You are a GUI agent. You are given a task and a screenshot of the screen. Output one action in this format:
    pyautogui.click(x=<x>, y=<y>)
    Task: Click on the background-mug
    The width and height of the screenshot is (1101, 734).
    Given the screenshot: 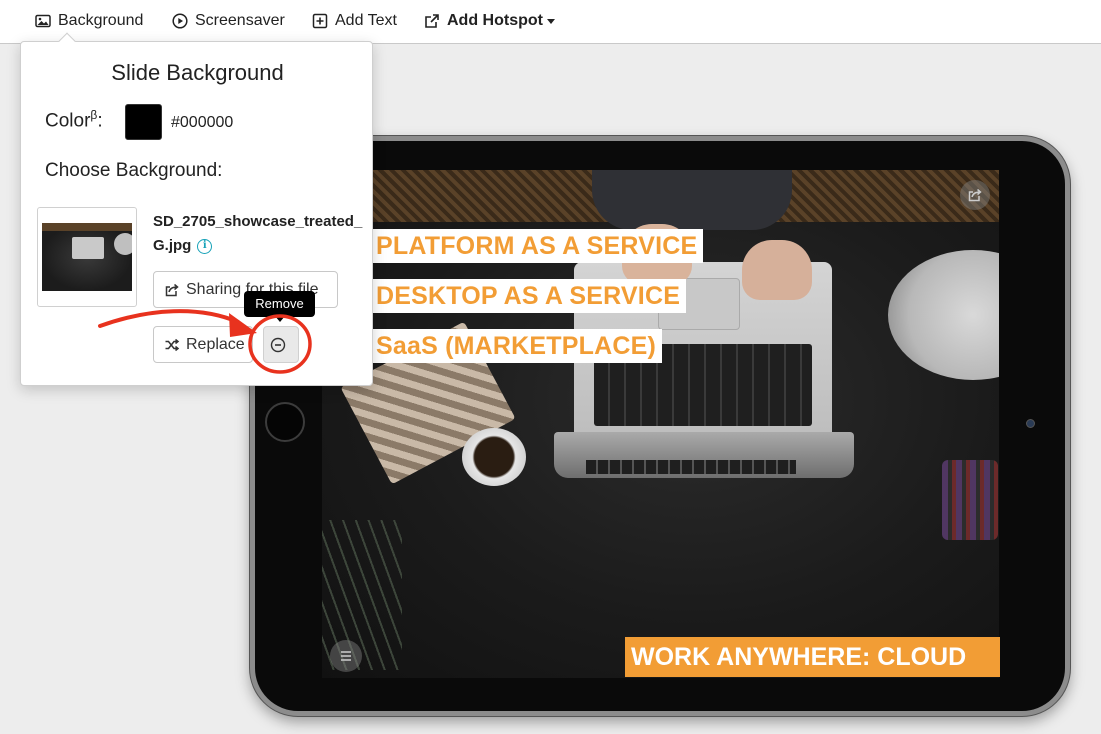 What is the action you would take?
    pyautogui.click(x=494, y=457)
    